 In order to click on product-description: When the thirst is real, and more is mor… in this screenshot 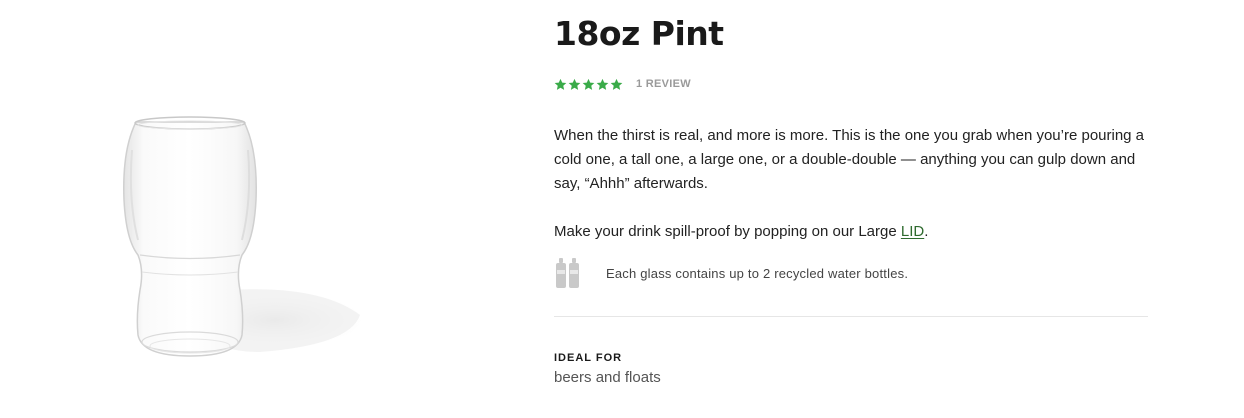, I will do `click(849, 159)`.